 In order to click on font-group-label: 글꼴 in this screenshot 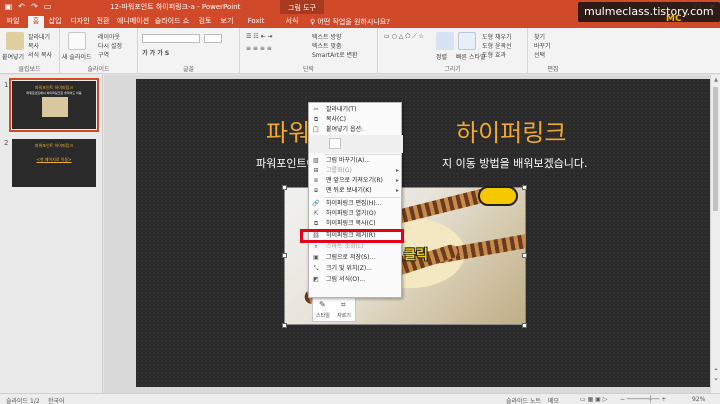, I will do `click(188, 69)`.